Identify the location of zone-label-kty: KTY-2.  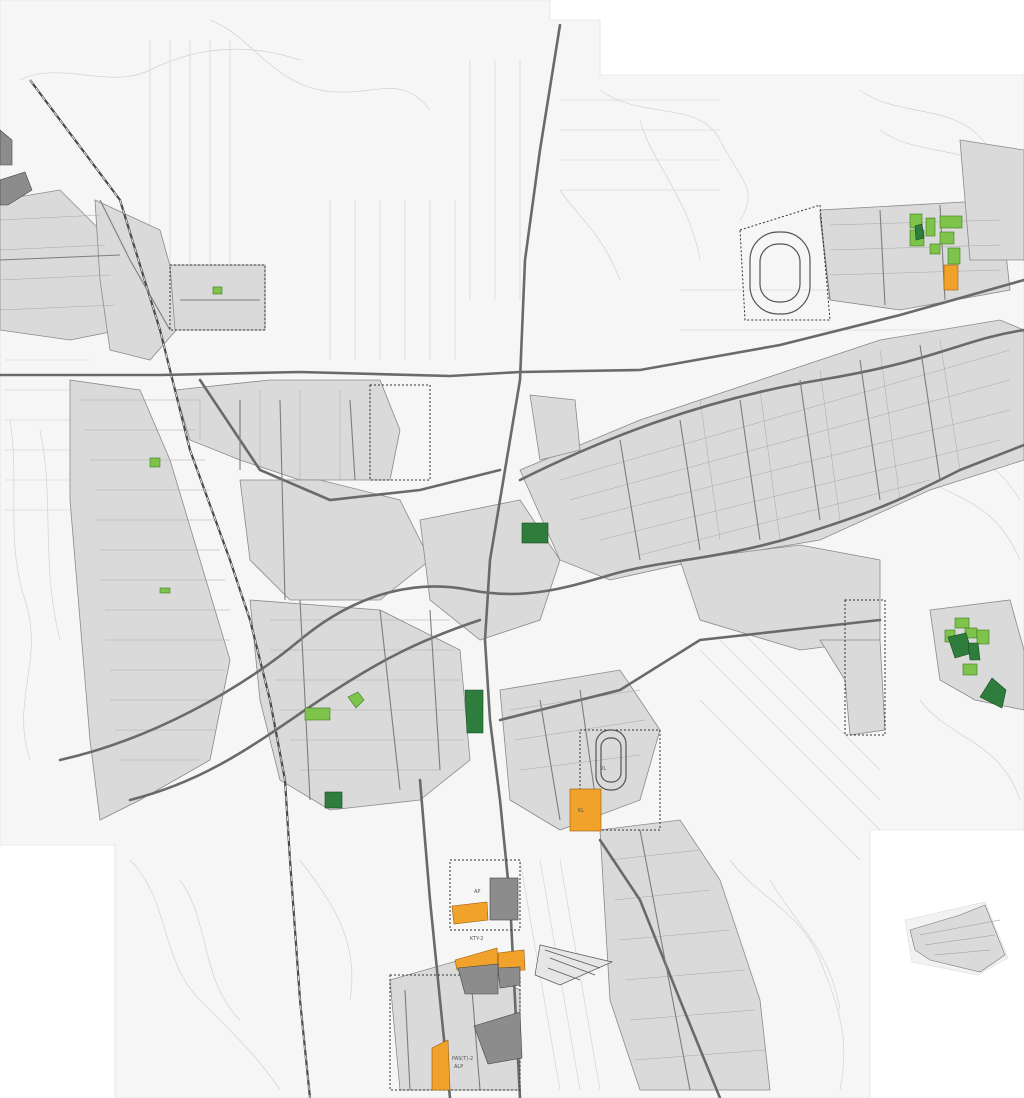
(476, 939).